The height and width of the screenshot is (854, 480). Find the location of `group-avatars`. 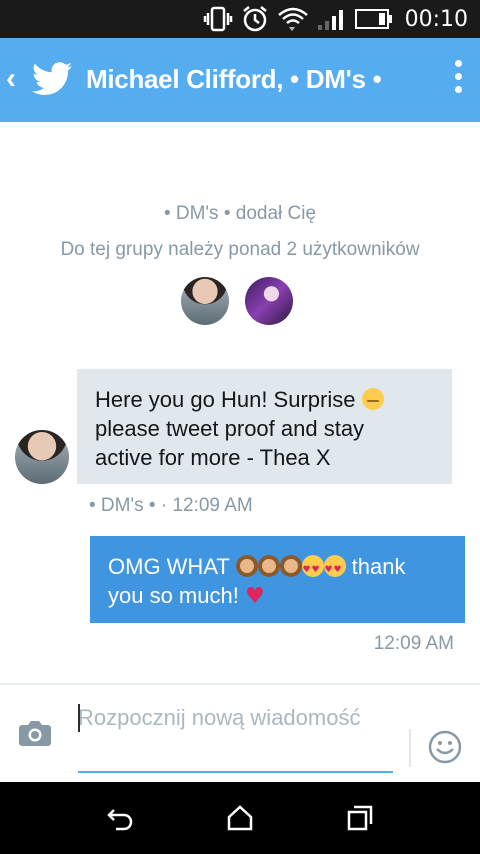

group-avatars is located at coordinates (237, 301).